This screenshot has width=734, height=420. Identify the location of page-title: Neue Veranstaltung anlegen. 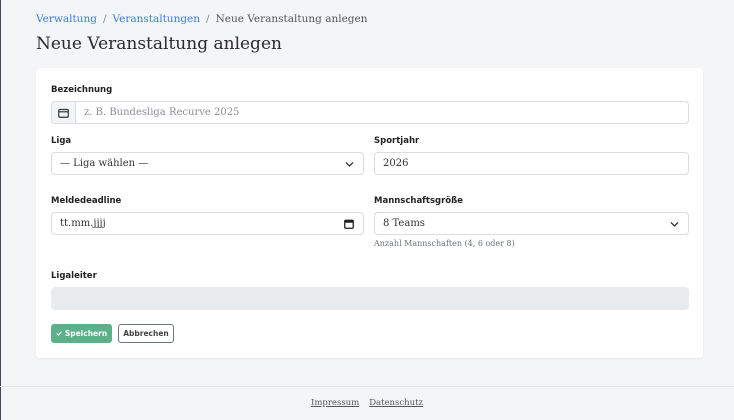
(159, 44).